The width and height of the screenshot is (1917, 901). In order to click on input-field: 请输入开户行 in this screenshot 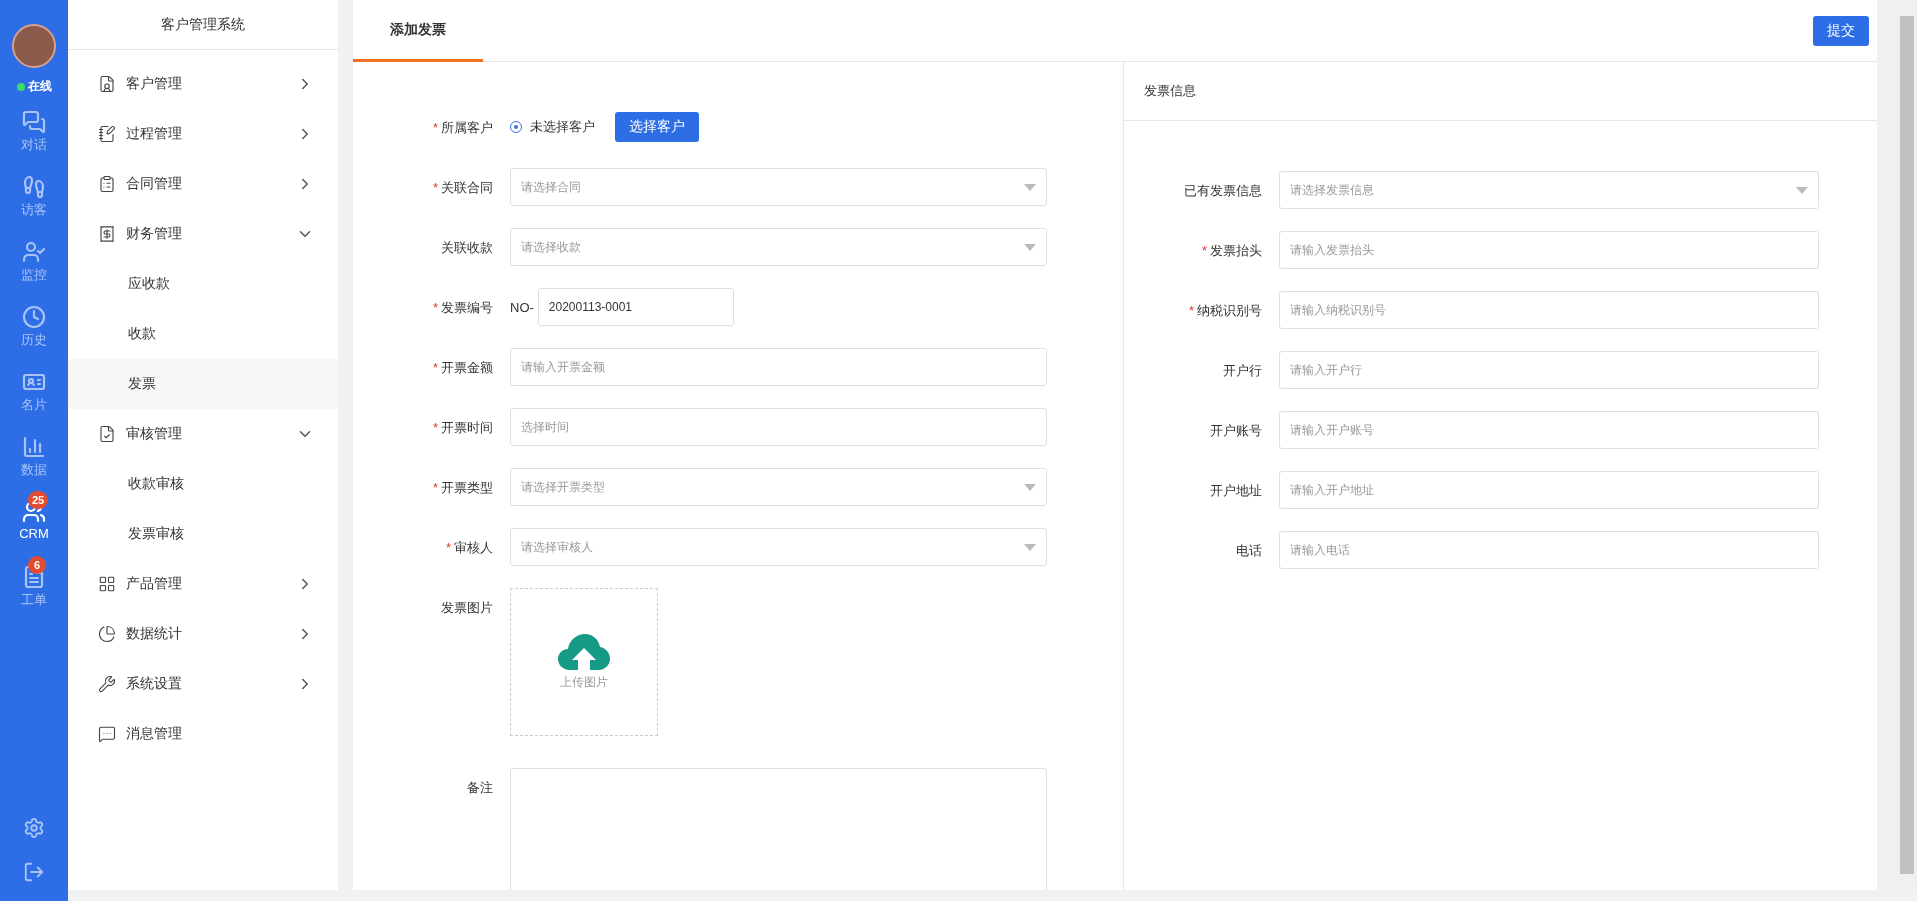, I will do `click(1549, 370)`.